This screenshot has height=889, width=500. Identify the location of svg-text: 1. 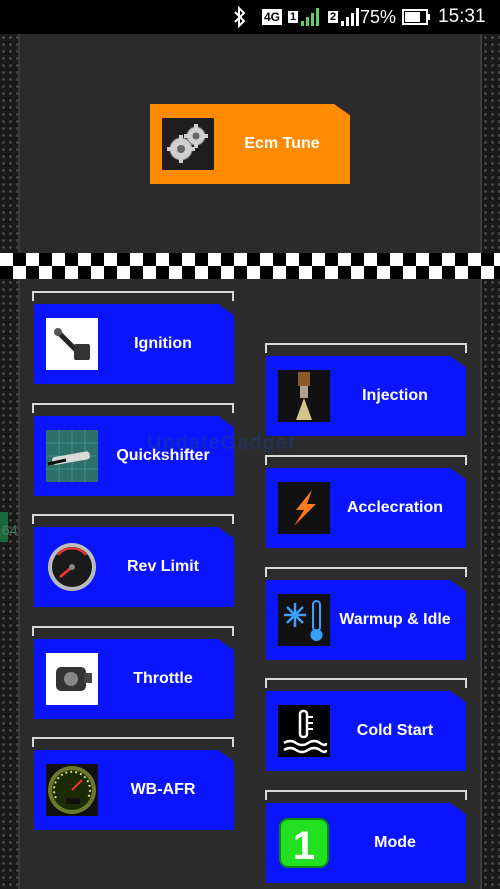
(304, 846).